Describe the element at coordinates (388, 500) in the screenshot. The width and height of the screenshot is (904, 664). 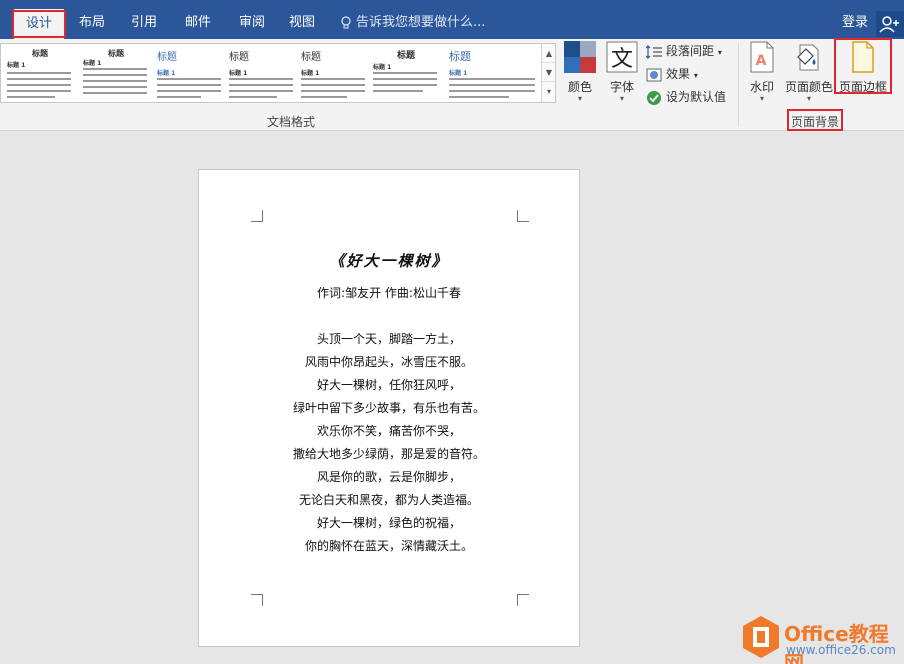
I see `lyric-line: 无论白天和黑夜，都为人类造福。` at that location.